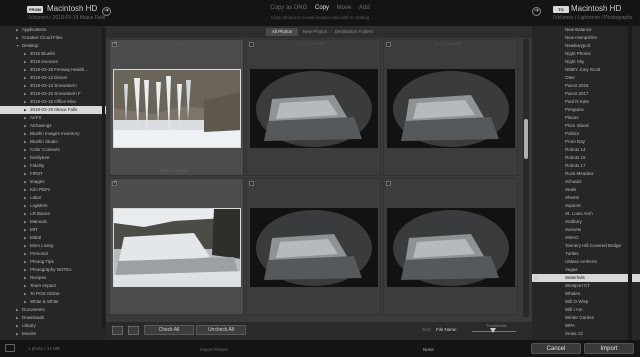 The width and height of the screenshot is (640, 357). What do you see at coordinates (586, 222) in the screenshot?
I see `destination-folder-row: Sudbury` at bounding box center [586, 222].